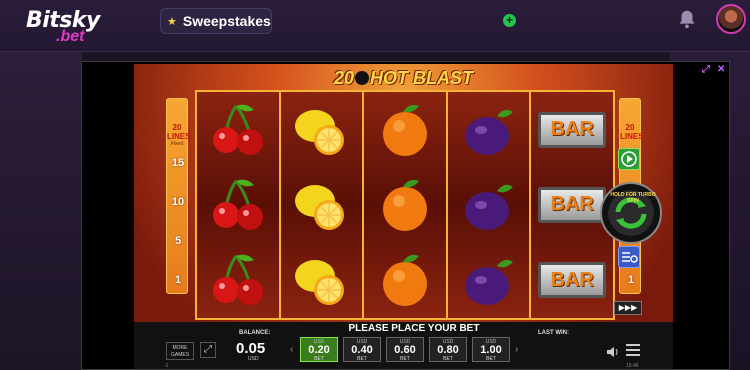 The height and width of the screenshot is (370, 750). I want to click on bet-option: USD 0.20 BET, so click(319, 349).